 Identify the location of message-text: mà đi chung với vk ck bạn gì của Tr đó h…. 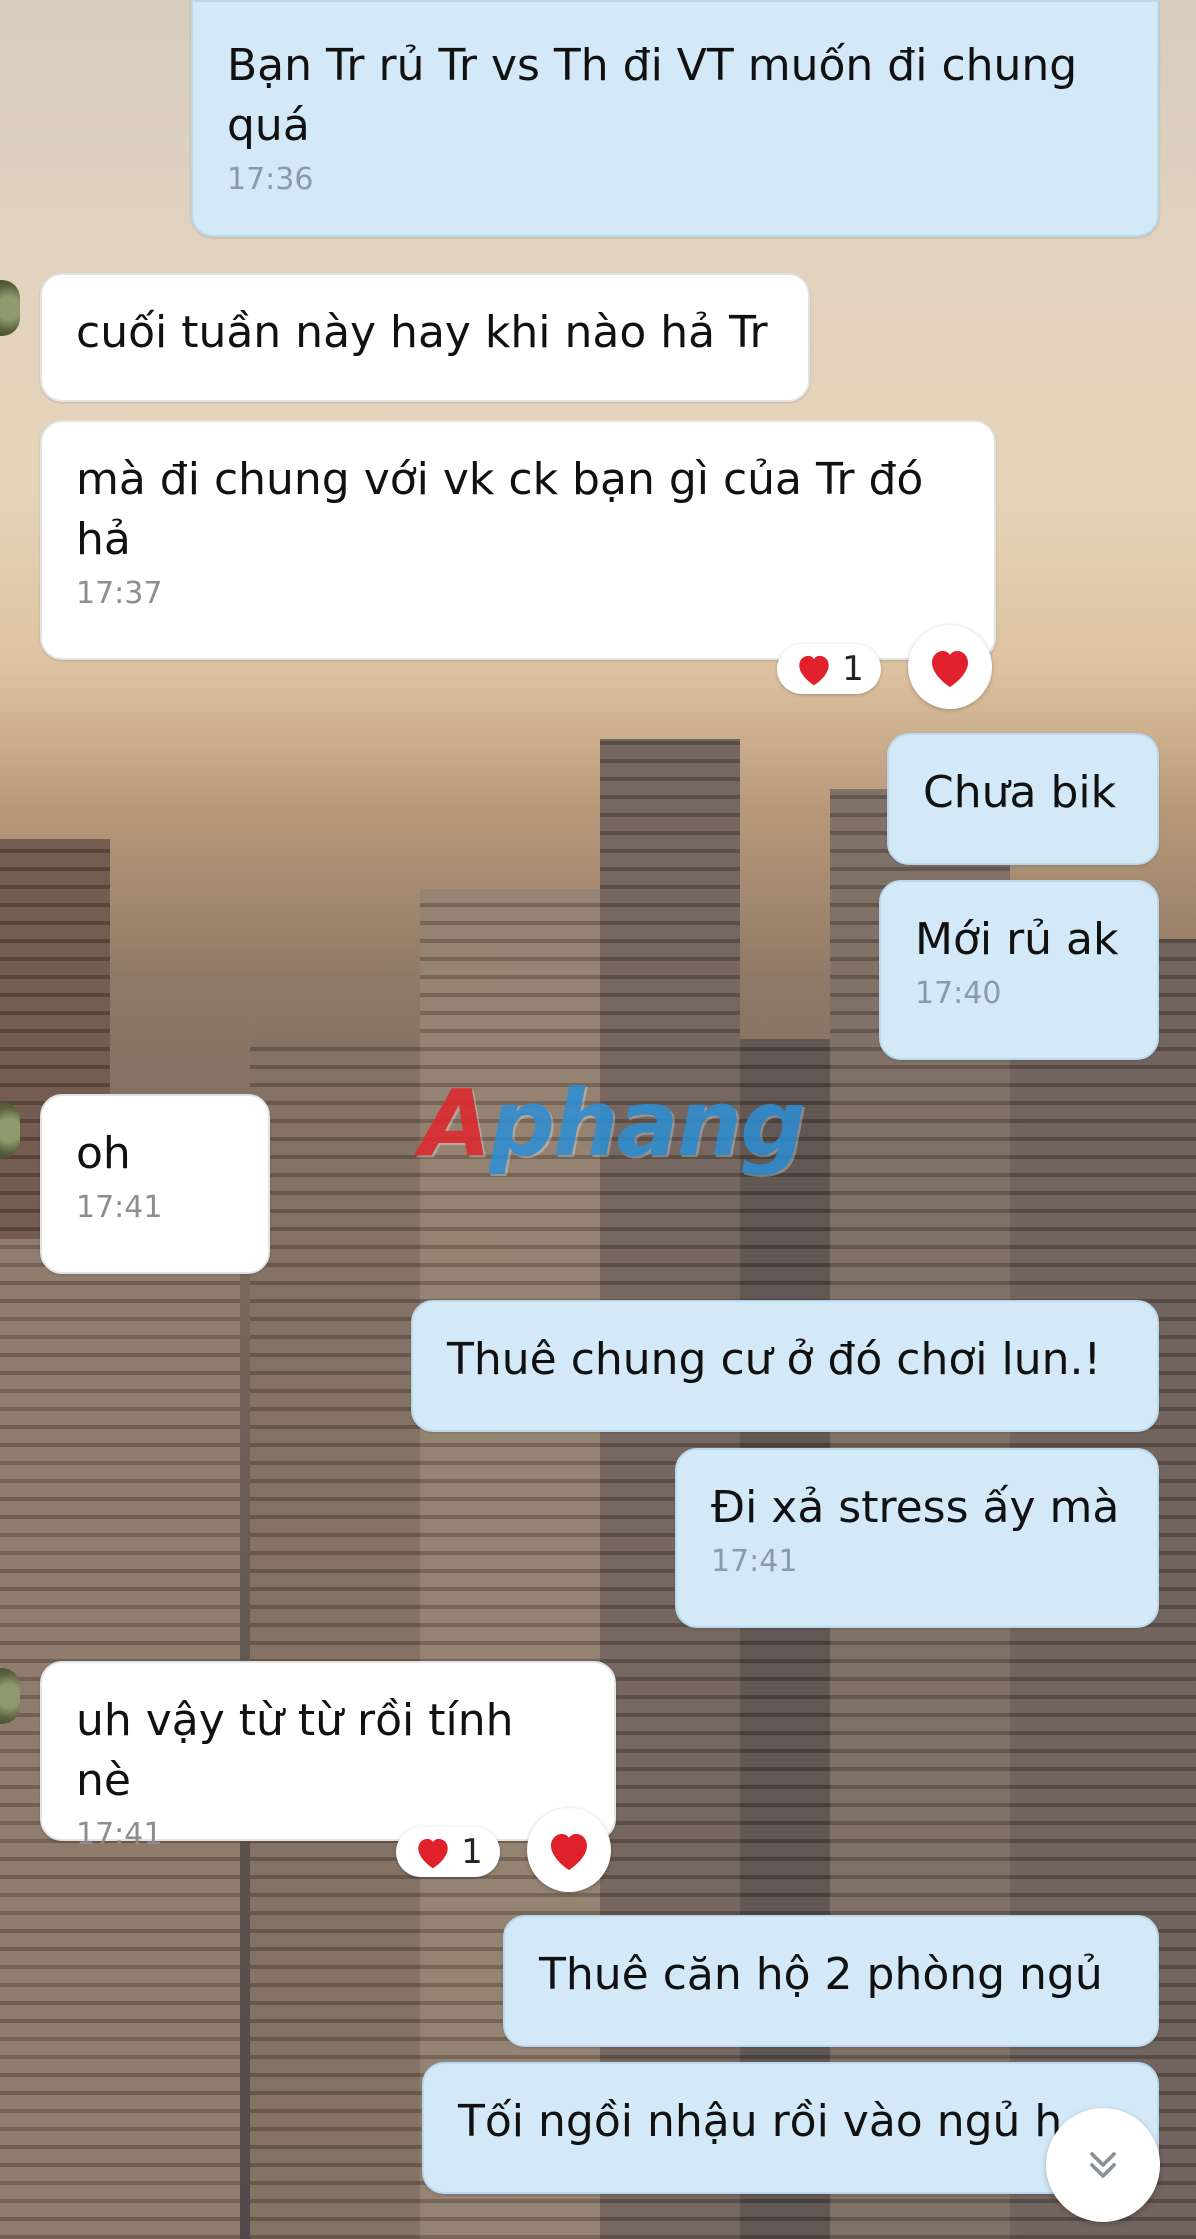
(507, 509).